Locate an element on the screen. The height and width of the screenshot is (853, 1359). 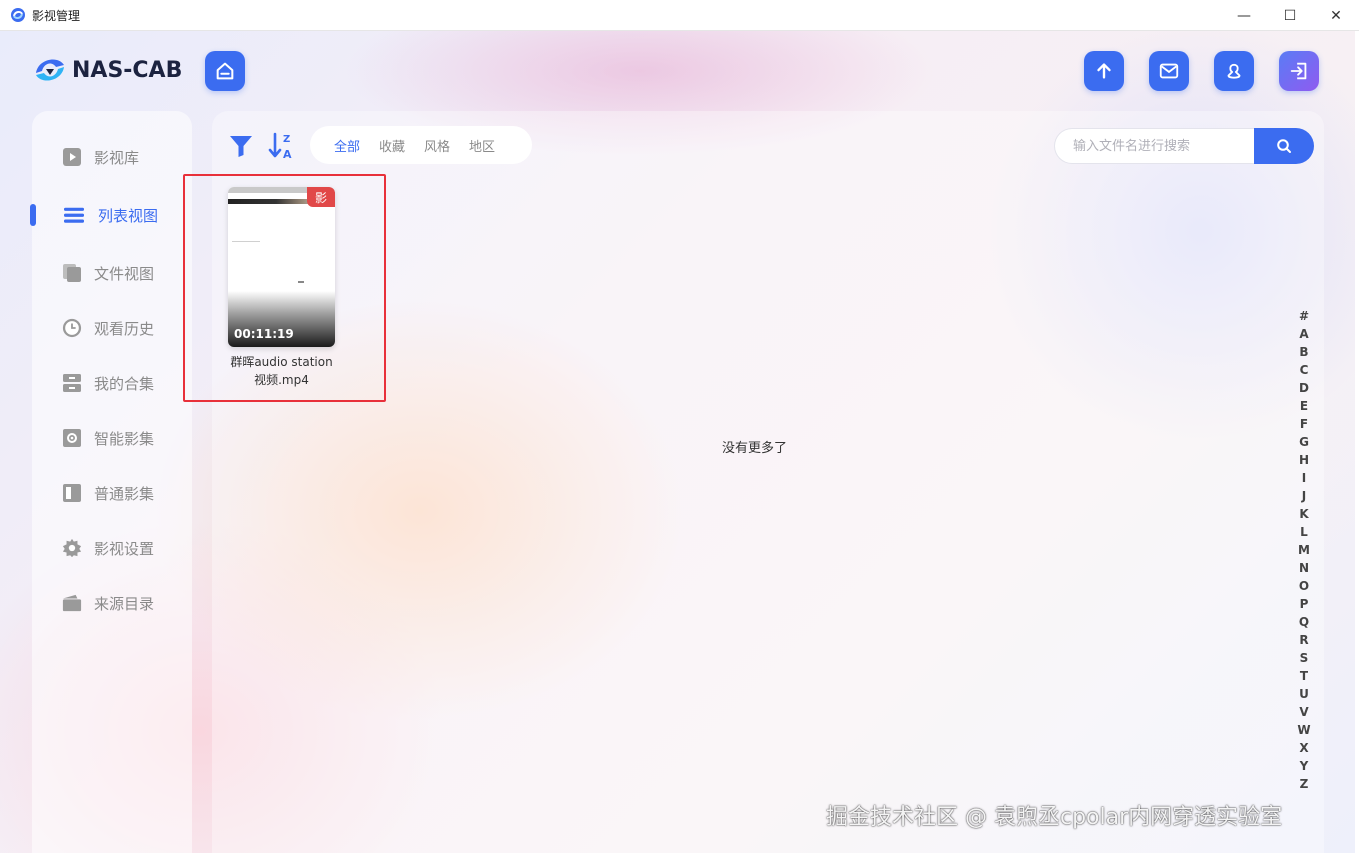
alphabet-letter: T is located at coordinates (1304, 676).